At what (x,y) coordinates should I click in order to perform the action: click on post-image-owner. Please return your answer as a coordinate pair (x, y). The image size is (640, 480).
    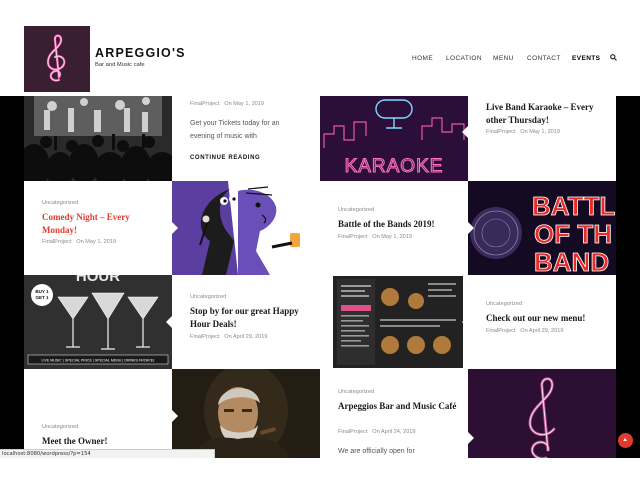
    Looking at the image, I should click on (246, 413).